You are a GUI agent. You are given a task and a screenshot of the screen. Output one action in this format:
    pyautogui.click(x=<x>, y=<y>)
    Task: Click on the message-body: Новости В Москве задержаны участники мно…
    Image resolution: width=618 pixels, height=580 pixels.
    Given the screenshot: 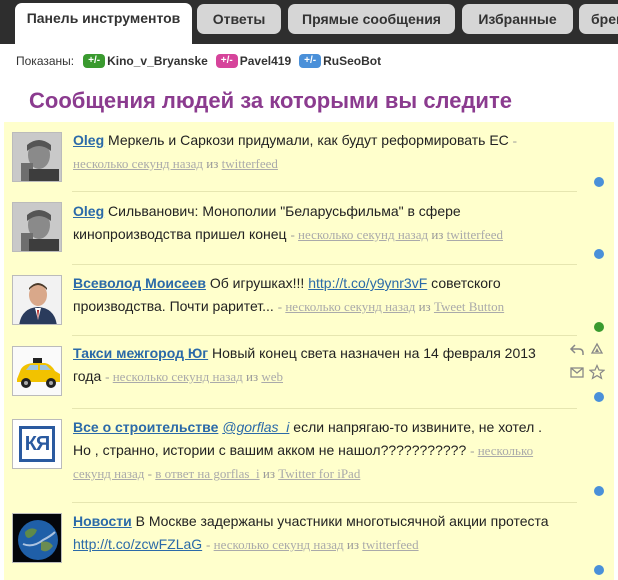 What is the action you would take?
    pyautogui.click(x=318, y=533)
    